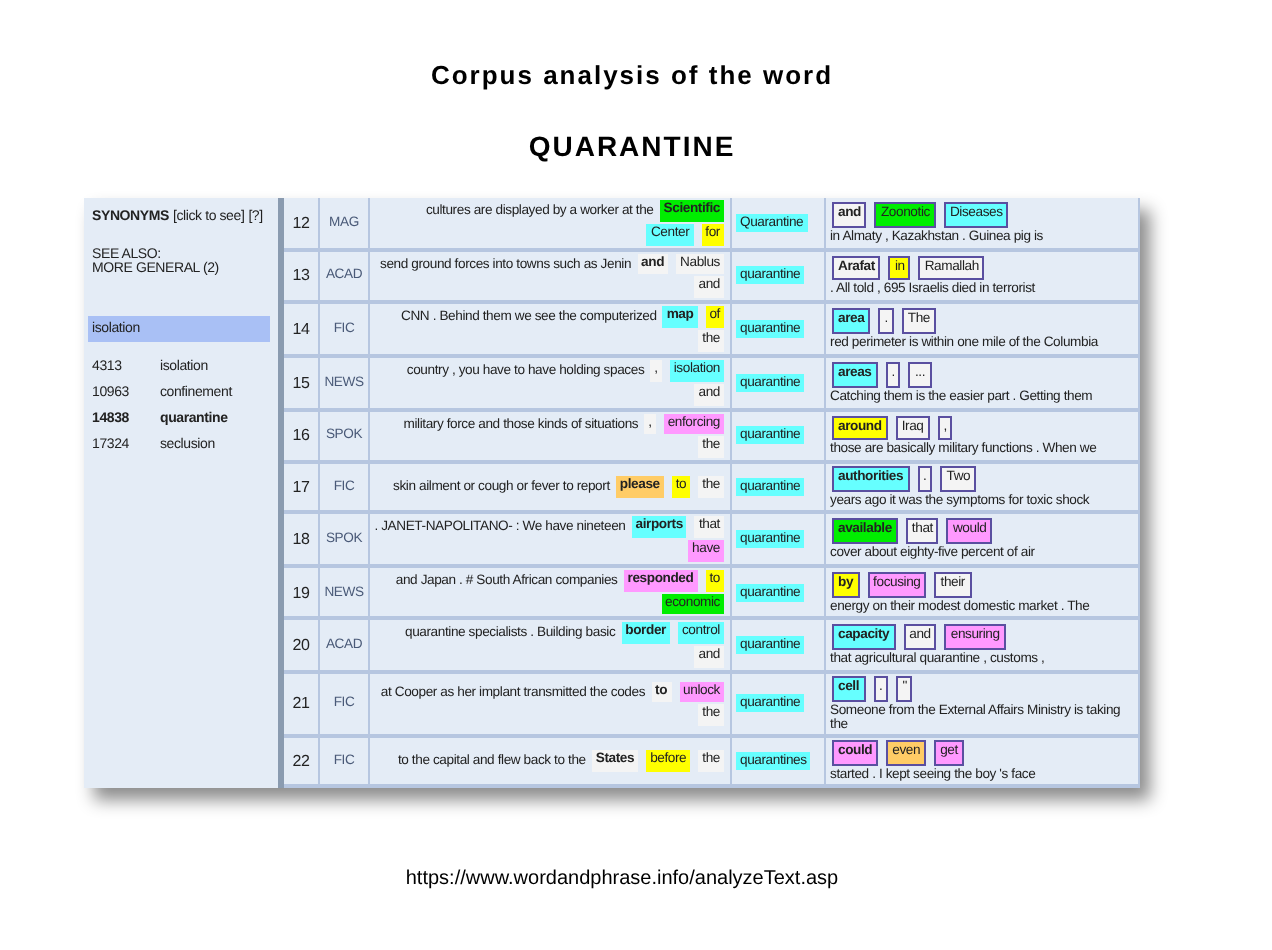  Describe the element at coordinates (302, 225) in the screenshot. I see `row-number: 12` at that location.